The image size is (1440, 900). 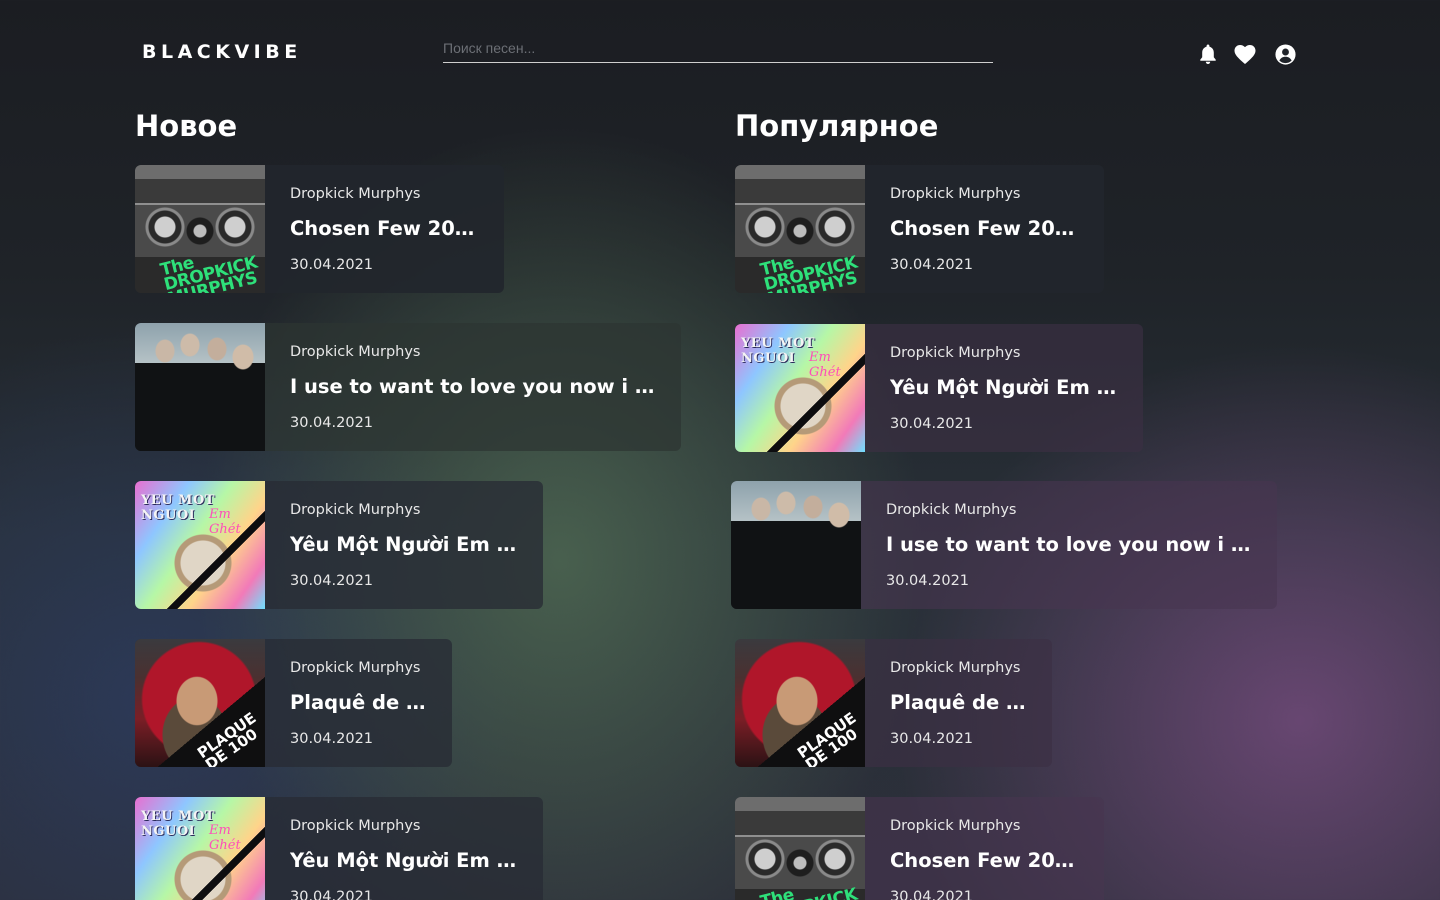 What do you see at coordinates (222, 52) in the screenshot?
I see `app-logo: BLACKVIBE` at bounding box center [222, 52].